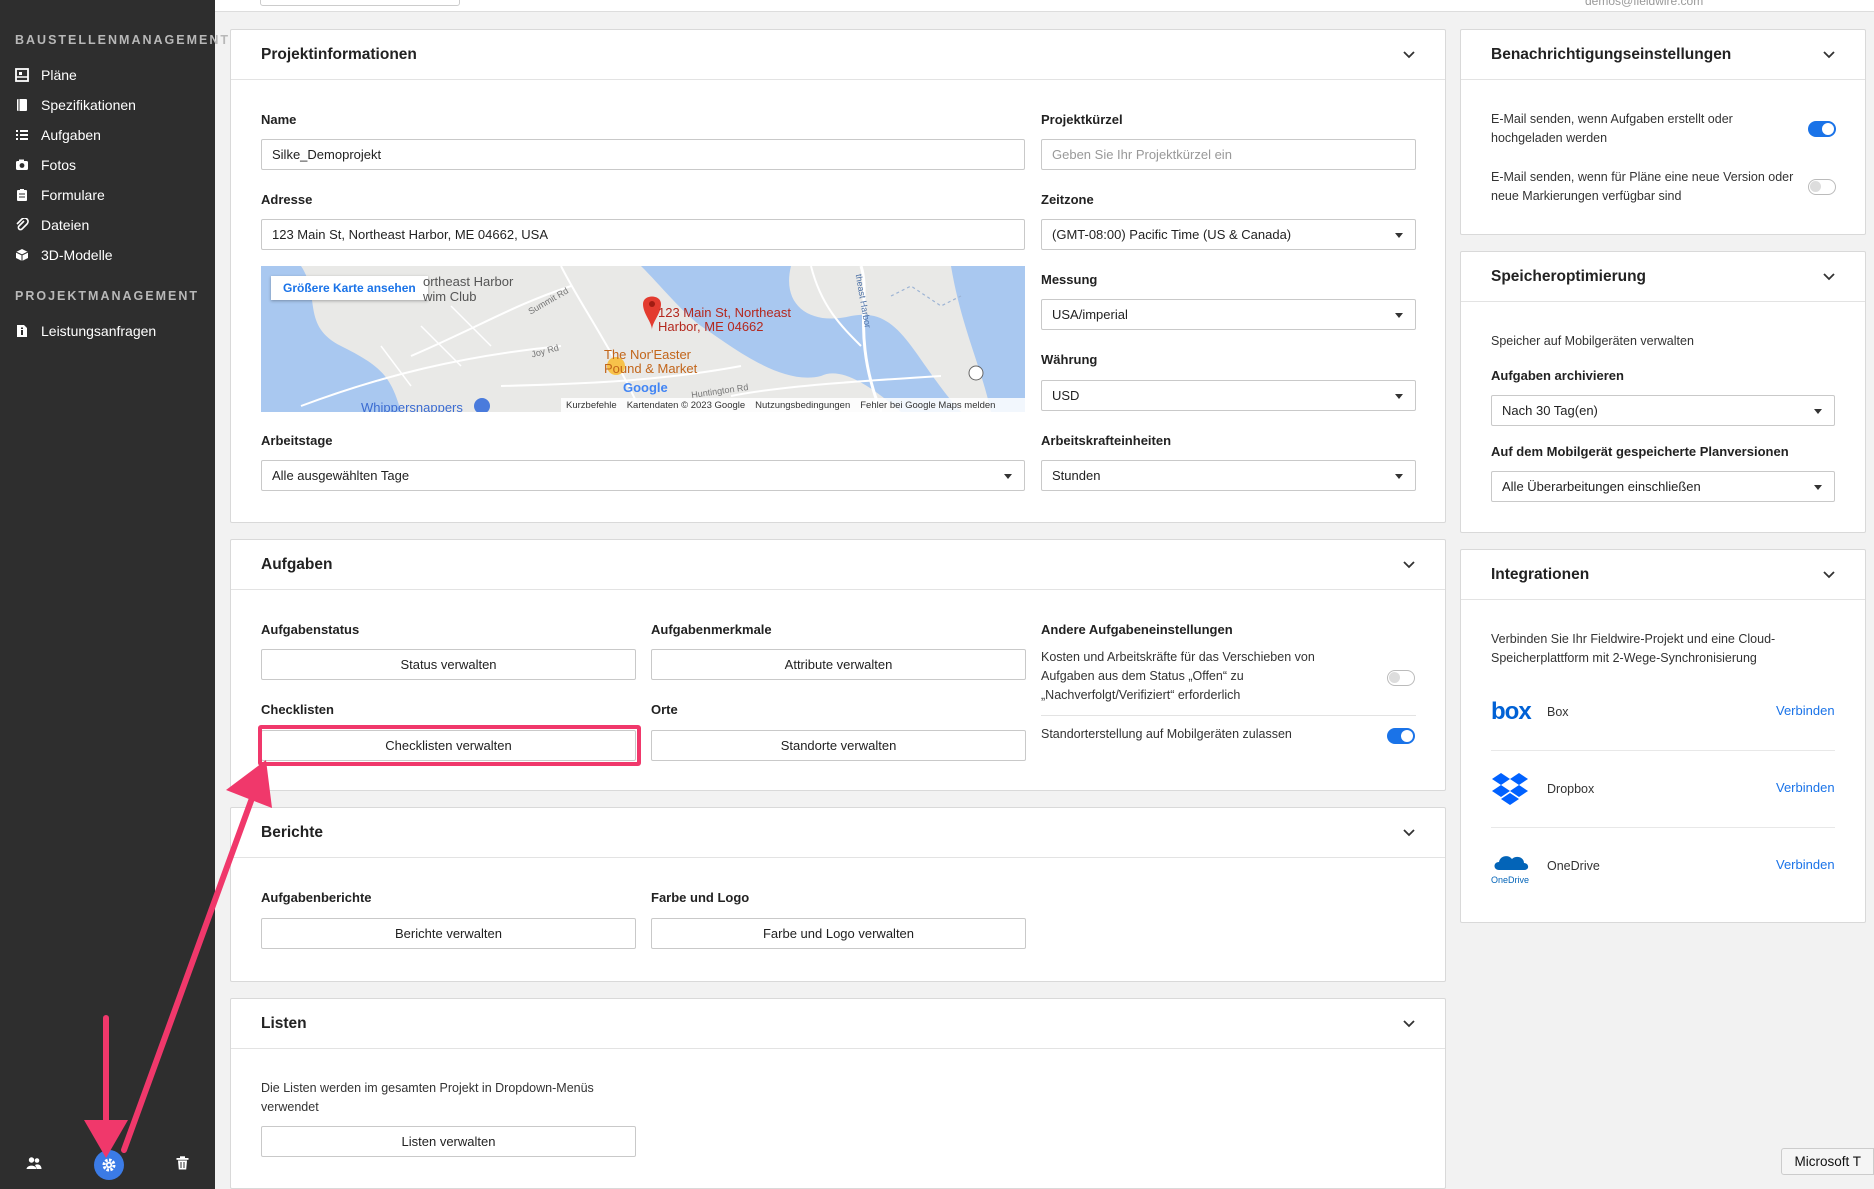 This screenshot has width=1874, height=1189. I want to click on listen-verwalten-button: Listen verwalten, so click(448, 1141).